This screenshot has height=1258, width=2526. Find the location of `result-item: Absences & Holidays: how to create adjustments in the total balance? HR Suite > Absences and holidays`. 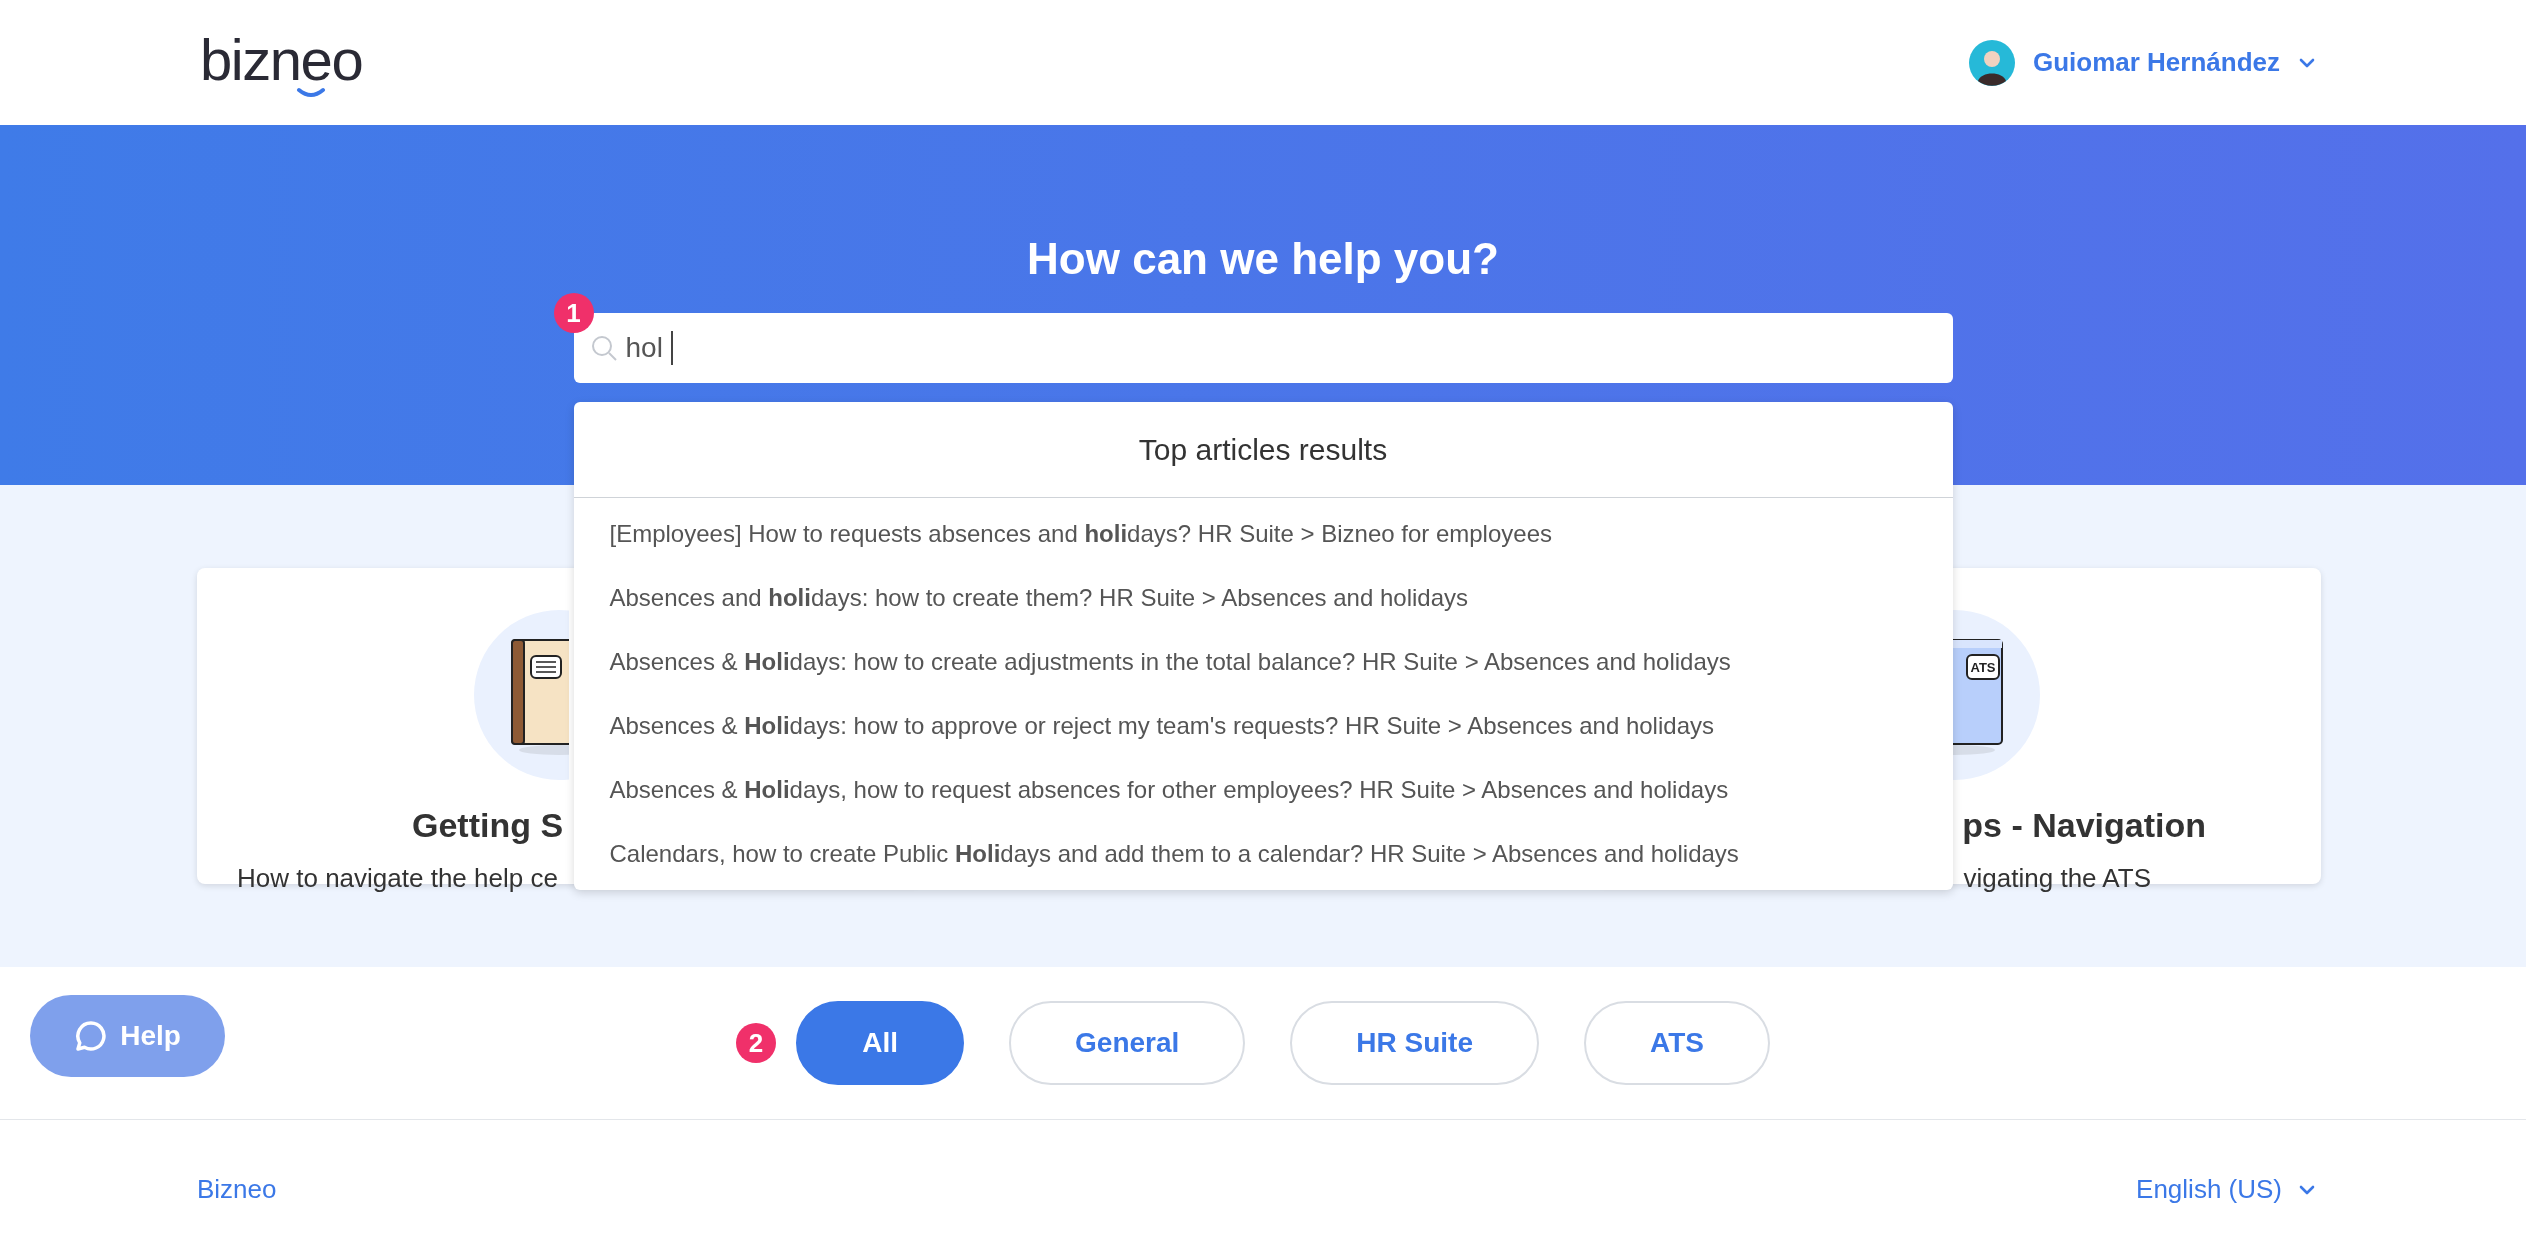

result-item: Absences & Holidays: how to create adjustments in the total balance? HR Suite > Absences and holidays is located at coordinates (1263, 662).